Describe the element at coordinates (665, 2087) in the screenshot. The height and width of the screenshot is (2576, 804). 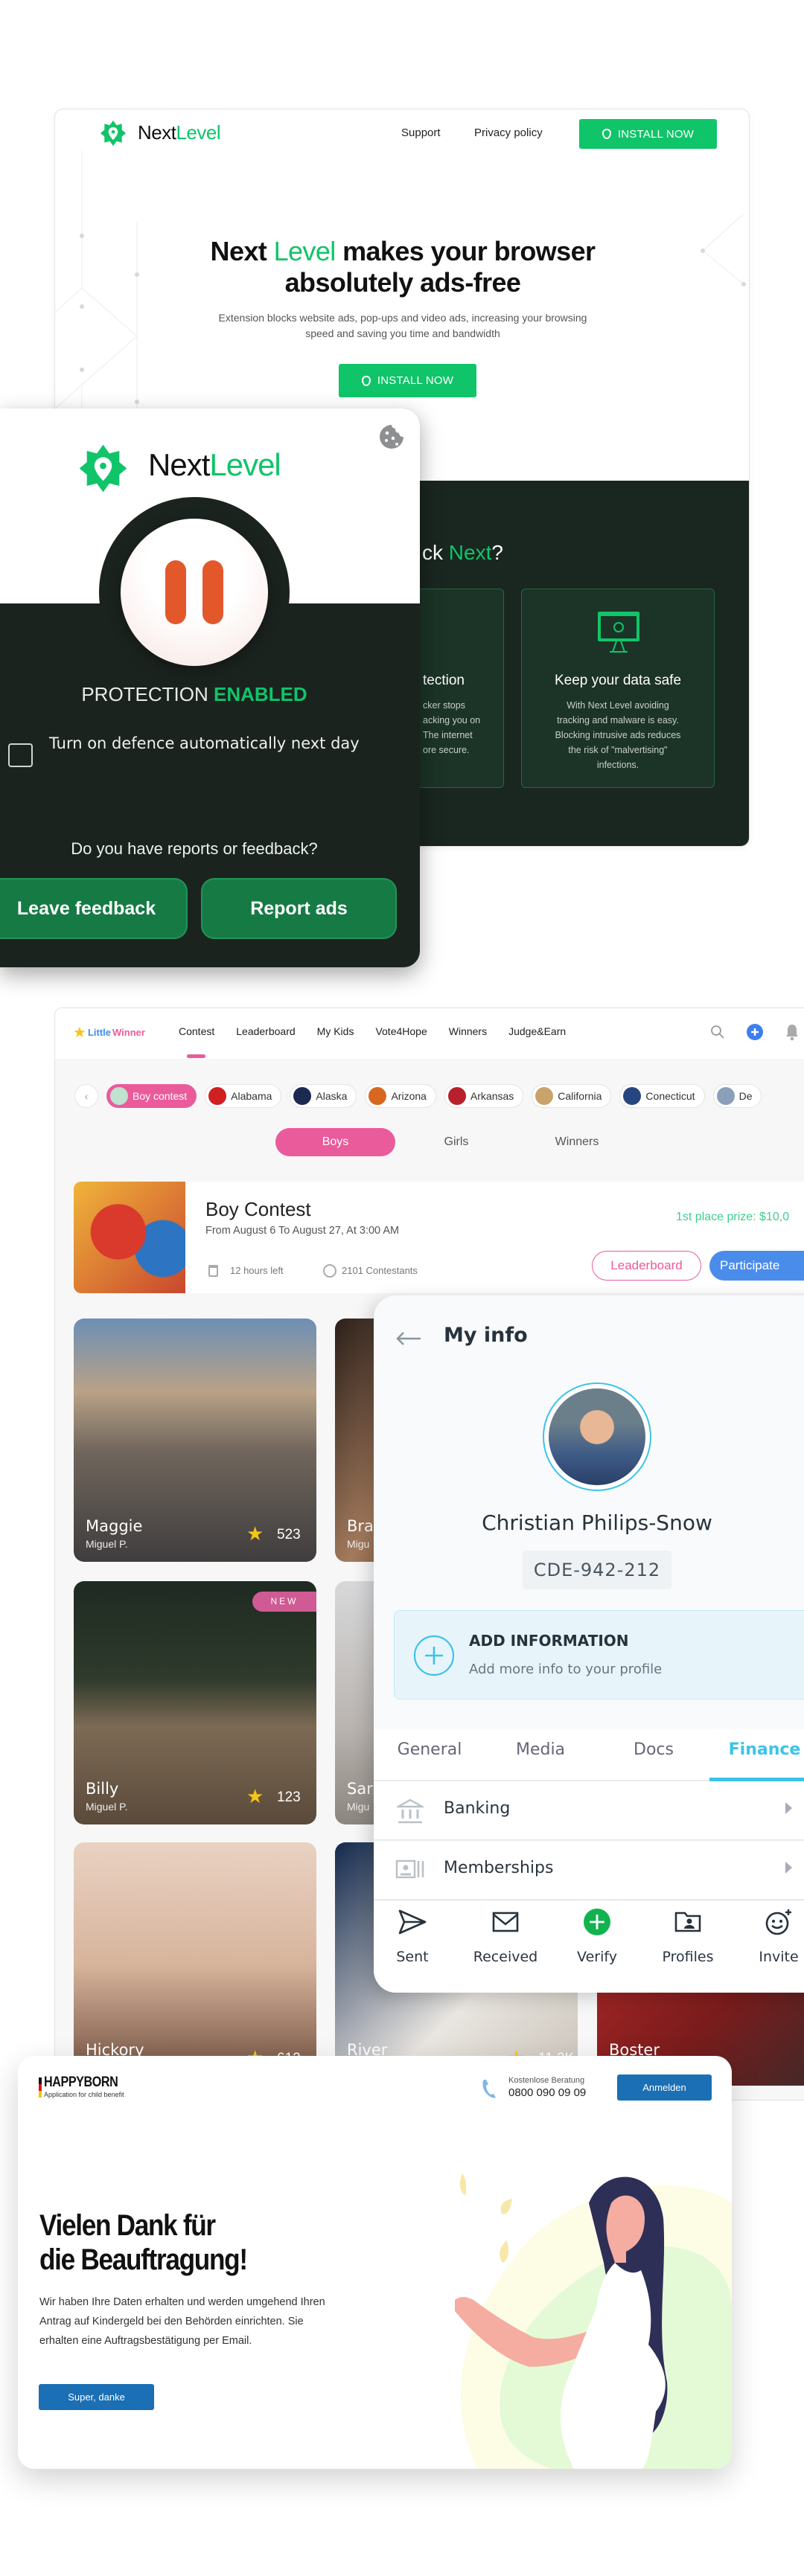
I see `login-button: Anmelden` at that location.